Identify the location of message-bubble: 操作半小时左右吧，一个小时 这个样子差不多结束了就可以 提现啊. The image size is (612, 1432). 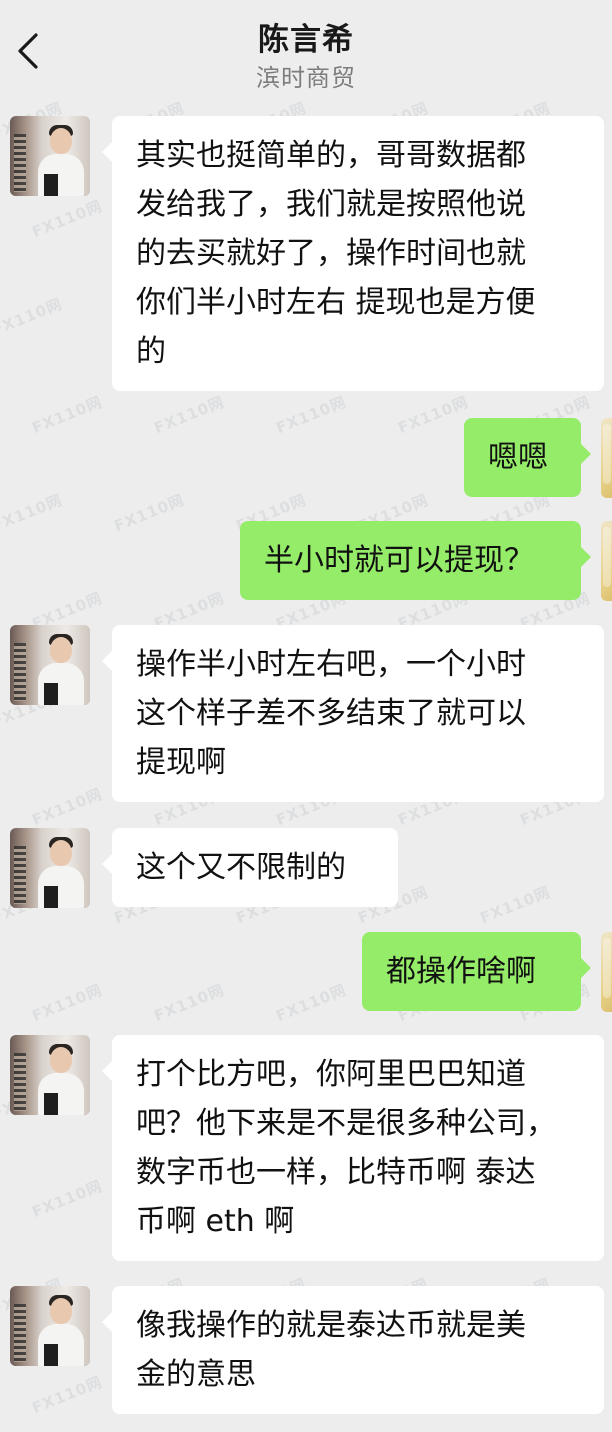
(353, 713).